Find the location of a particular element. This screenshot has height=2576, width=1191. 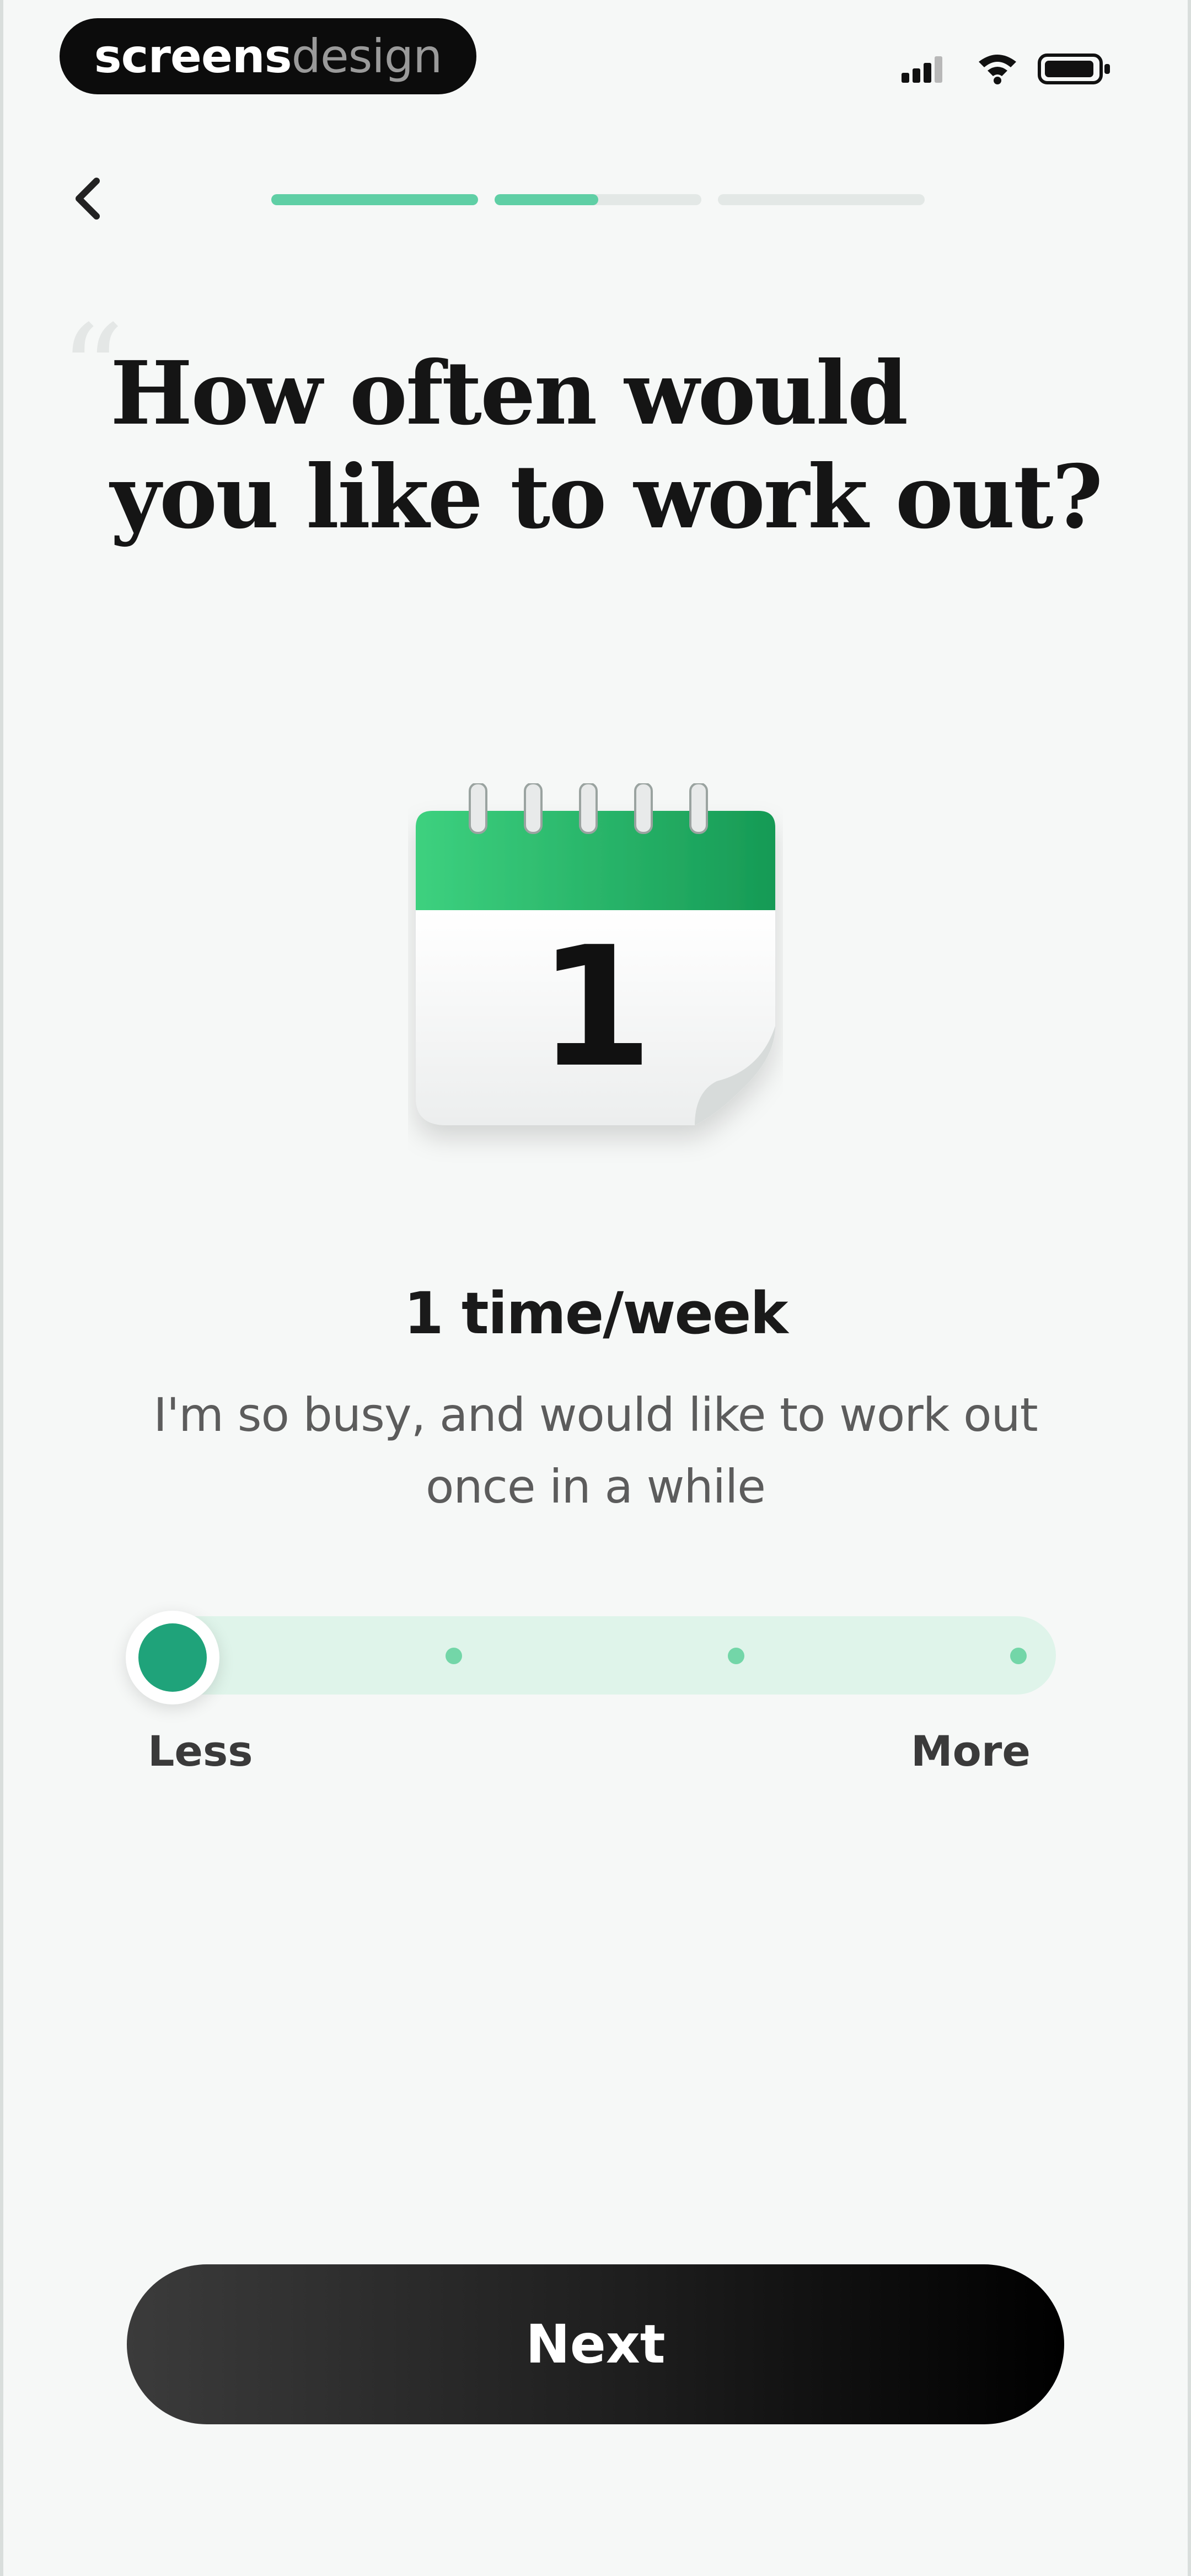

next-button: Next is located at coordinates (595, 2344).